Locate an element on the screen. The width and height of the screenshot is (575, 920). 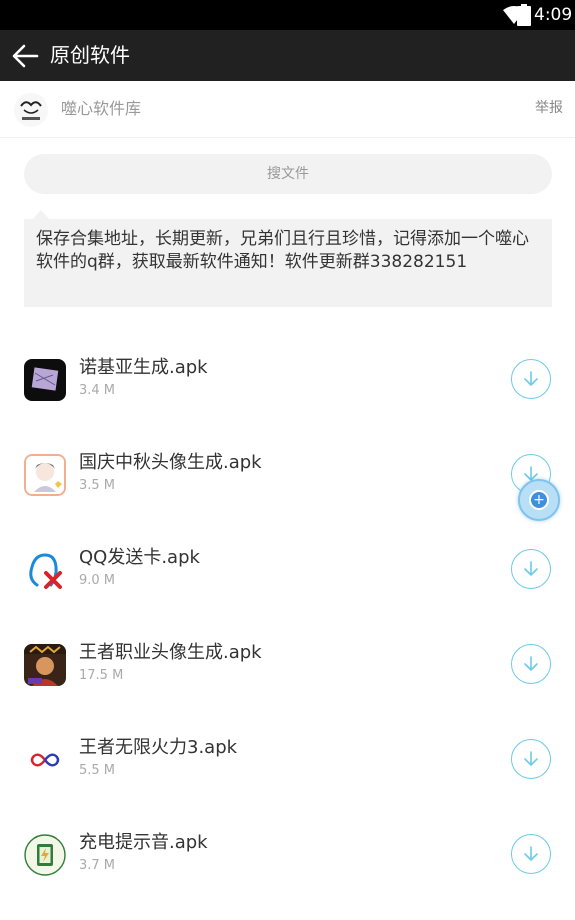
search-input: 搜文件 is located at coordinates (288, 174).